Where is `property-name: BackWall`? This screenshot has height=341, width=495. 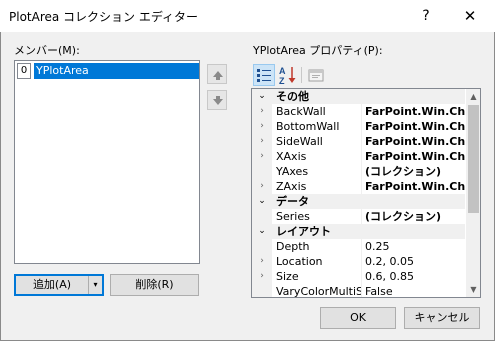
property-name: BackWall is located at coordinates (319, 111).